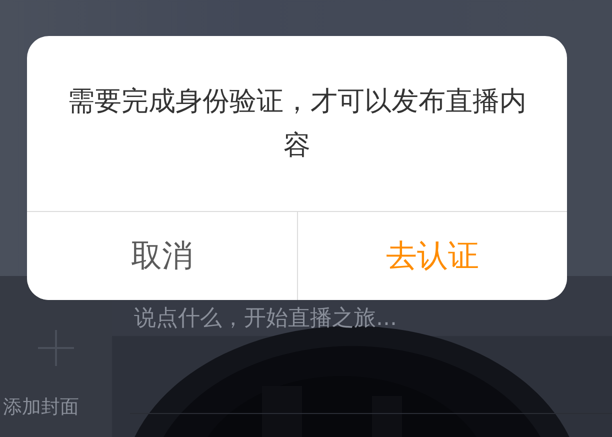  Describe the element at coordinates (297, 123) in the screenshot. I see `dialog-message: 需要完成身份验证，才可以发布直播内容` at that location.